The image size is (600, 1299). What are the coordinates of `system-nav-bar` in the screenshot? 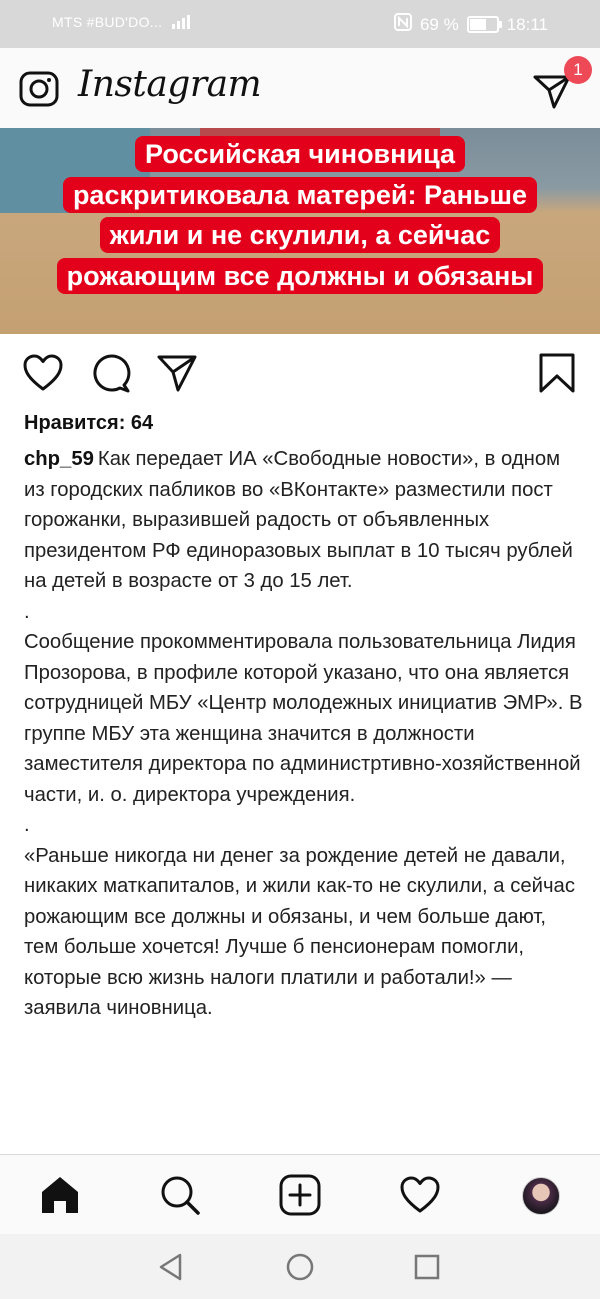 It's located at (300, 1266).